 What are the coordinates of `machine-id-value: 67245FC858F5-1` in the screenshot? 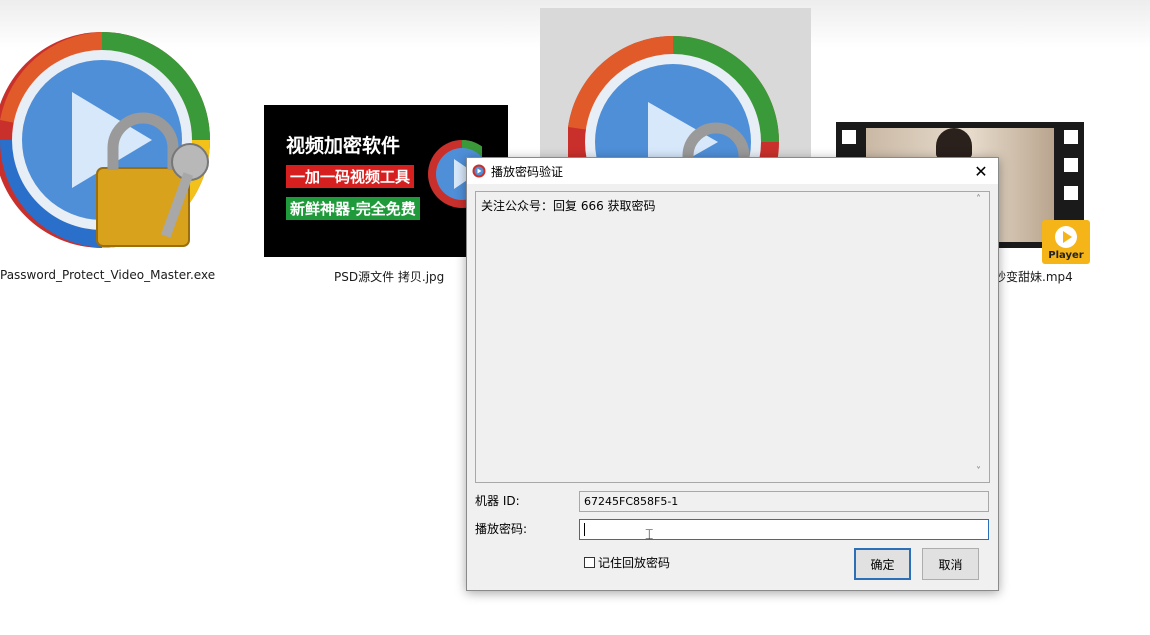 It's located at (631, 501).